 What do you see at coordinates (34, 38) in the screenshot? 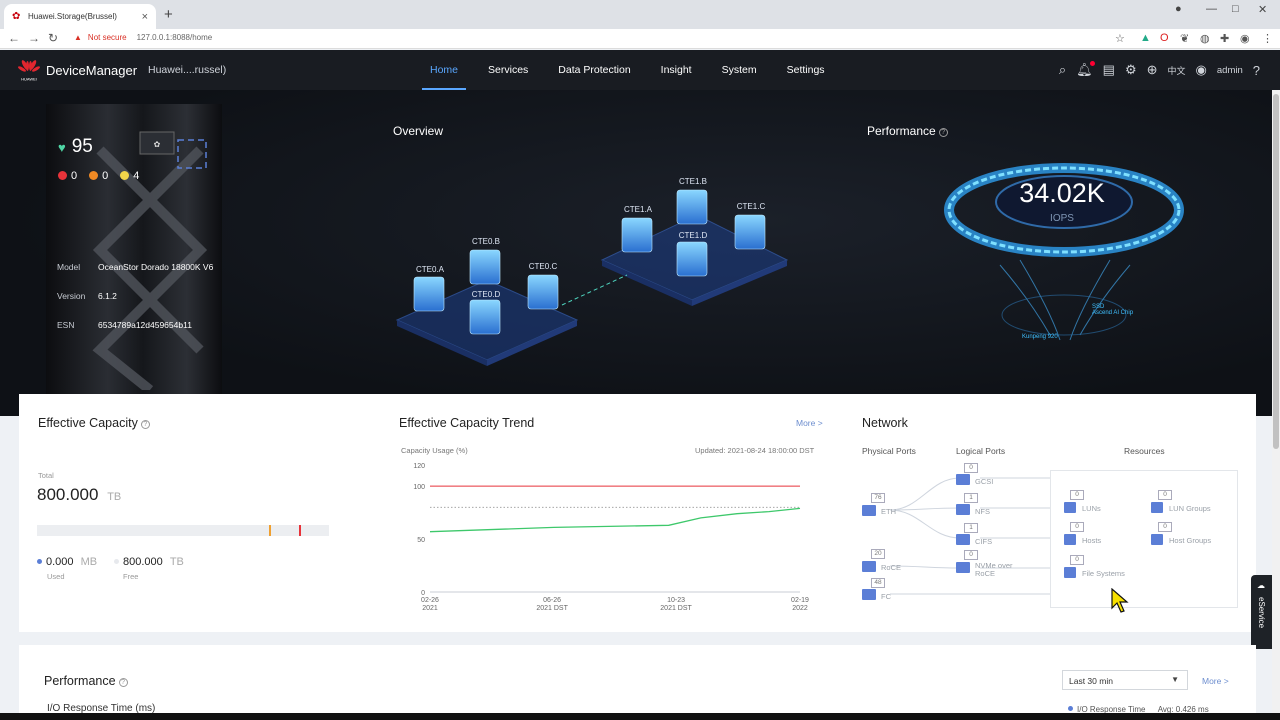
I see `forward-icon: →` at bounding box center [34, 38].